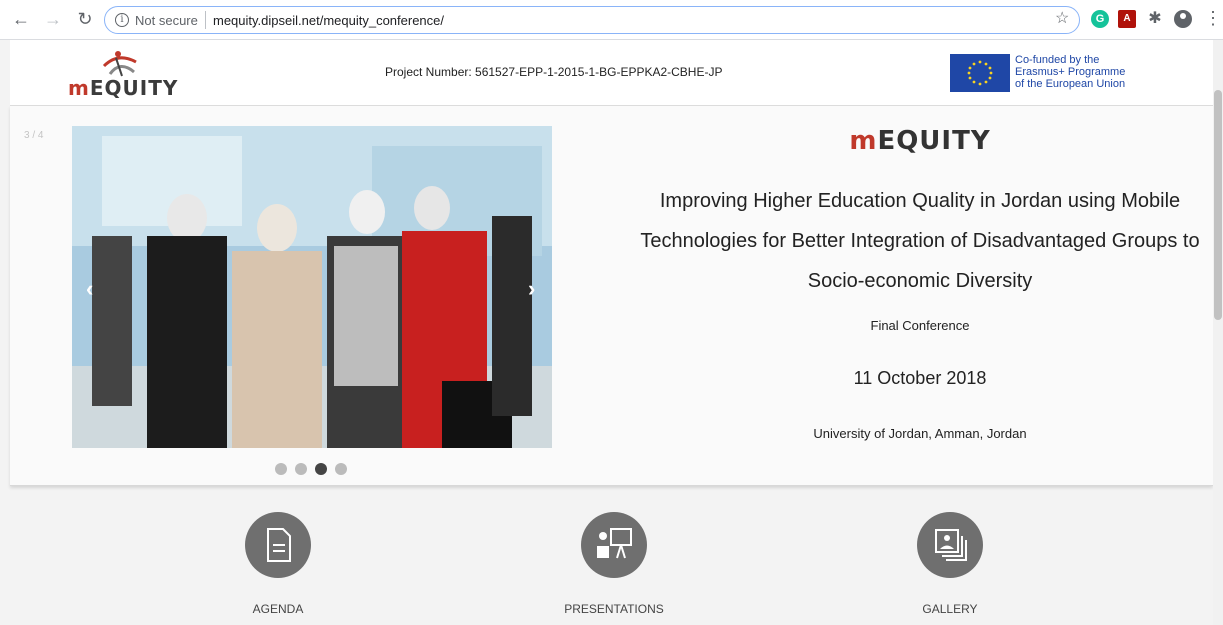  I want to click on logo-text: mEQUITY, so click(123, 88).